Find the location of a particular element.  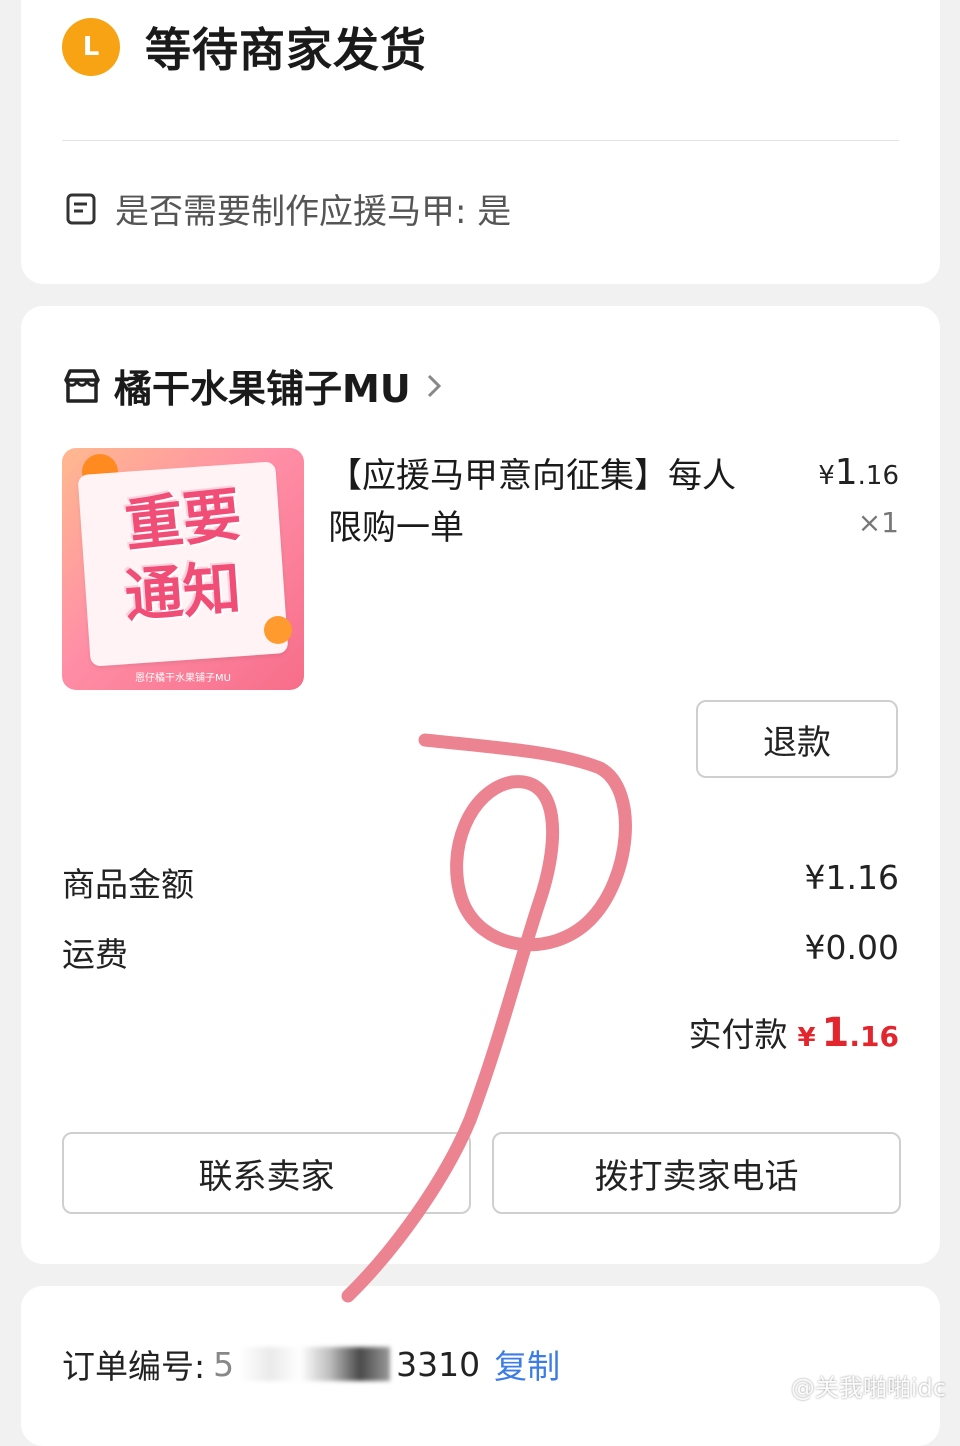

shipping-value: ¥0.00 is located at coordinates (851, 947).